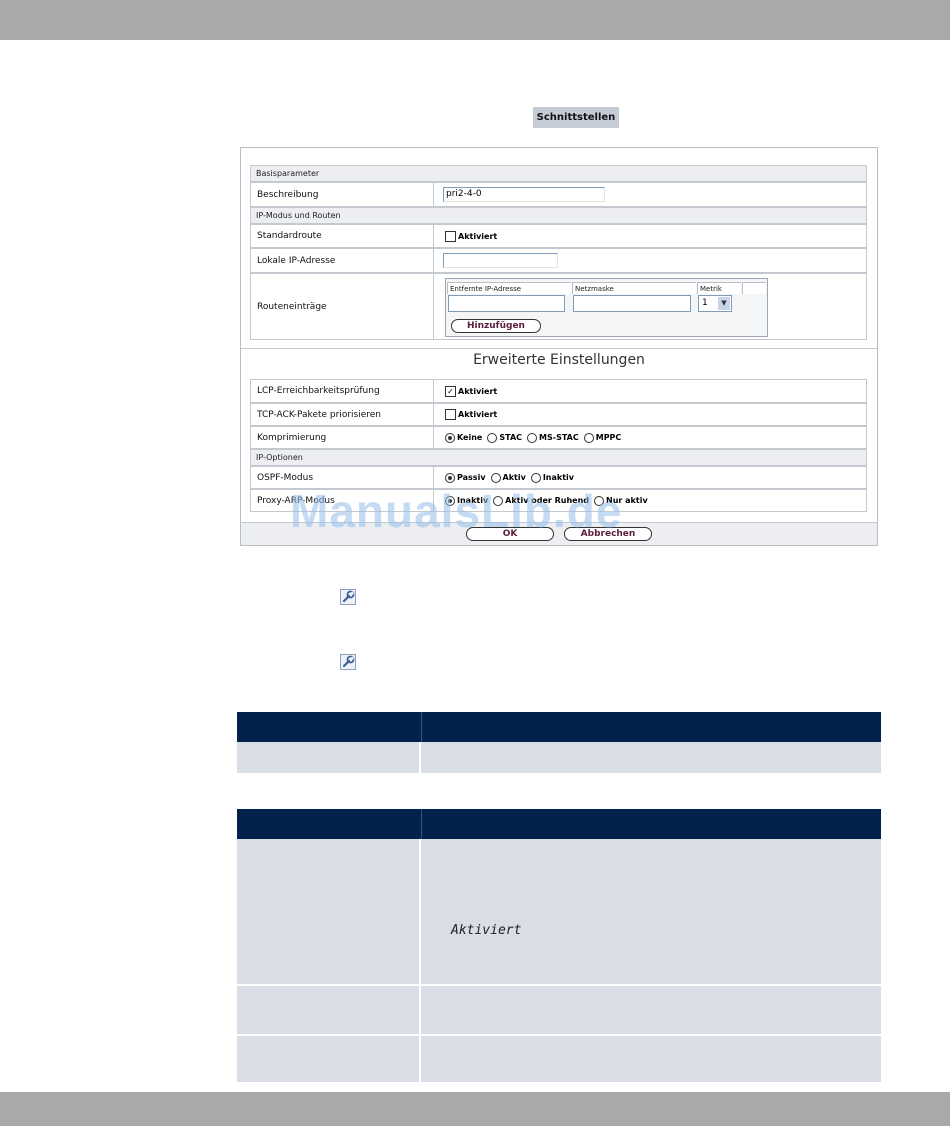  What do you see at coordinates (588, 437) in the screenshot?
I see `compression-radio-mppc` at bounding box center [588, 437].